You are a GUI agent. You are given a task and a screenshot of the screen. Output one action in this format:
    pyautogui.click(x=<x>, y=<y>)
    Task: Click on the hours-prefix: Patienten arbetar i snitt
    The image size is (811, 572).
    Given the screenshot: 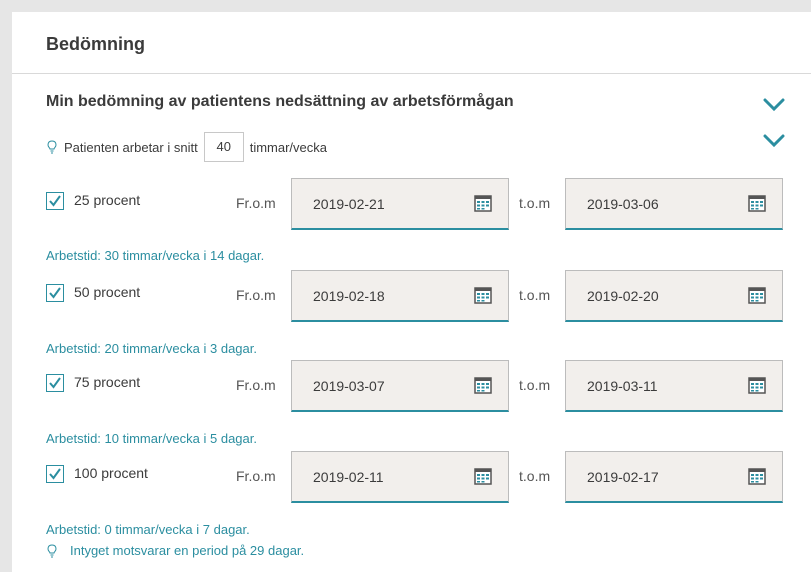 What is the action you would take?
    pyautogui.click(x=131, y=147)
    